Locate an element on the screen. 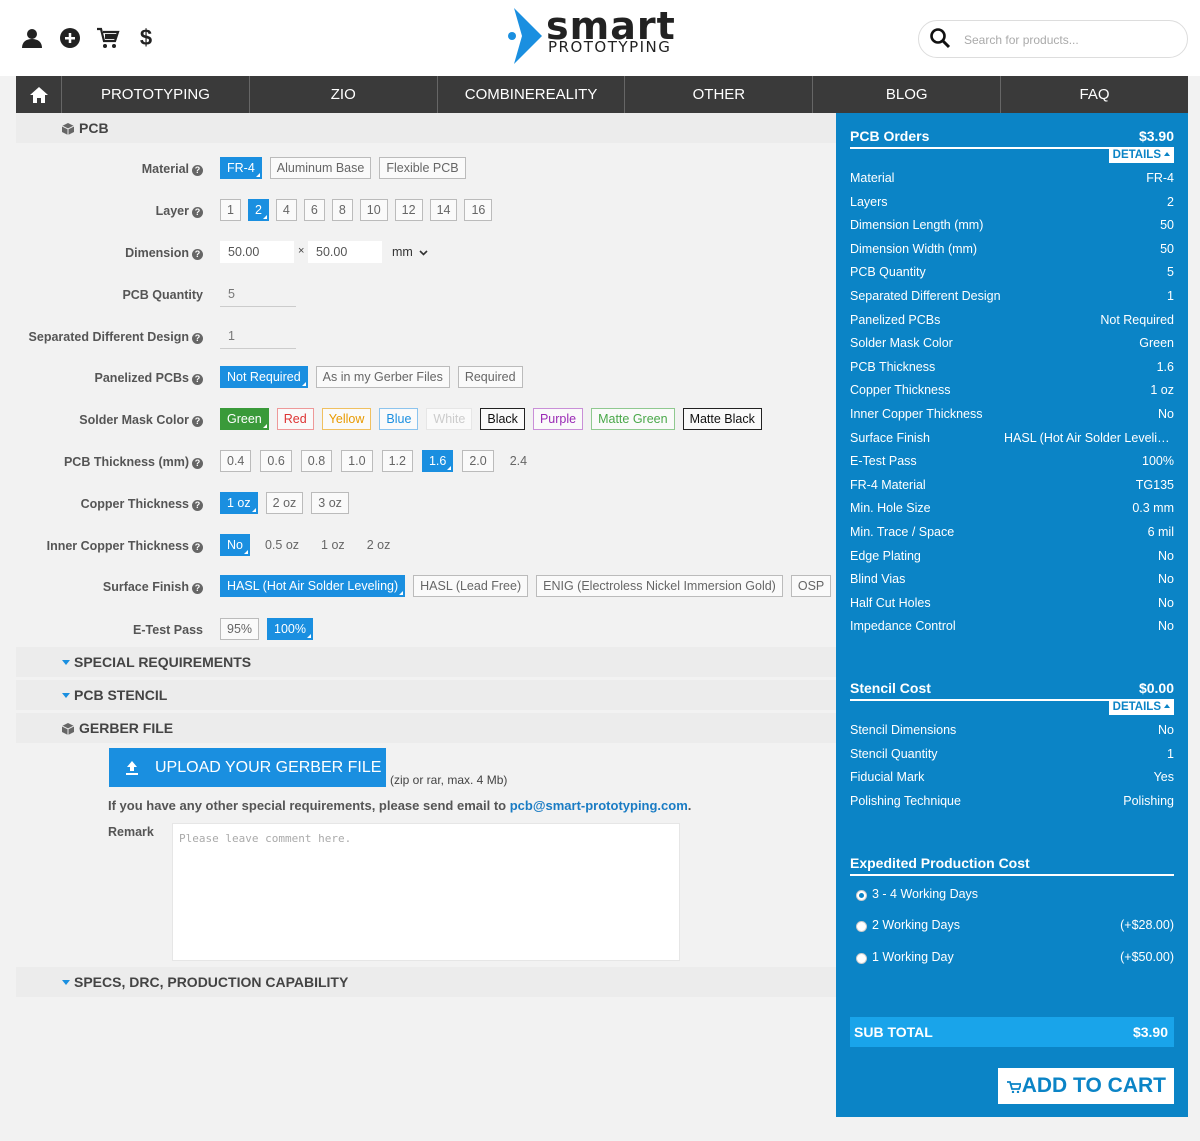 The image size is (1200, 1141). solder-color-black: Black is located at coordinates (502, 419).